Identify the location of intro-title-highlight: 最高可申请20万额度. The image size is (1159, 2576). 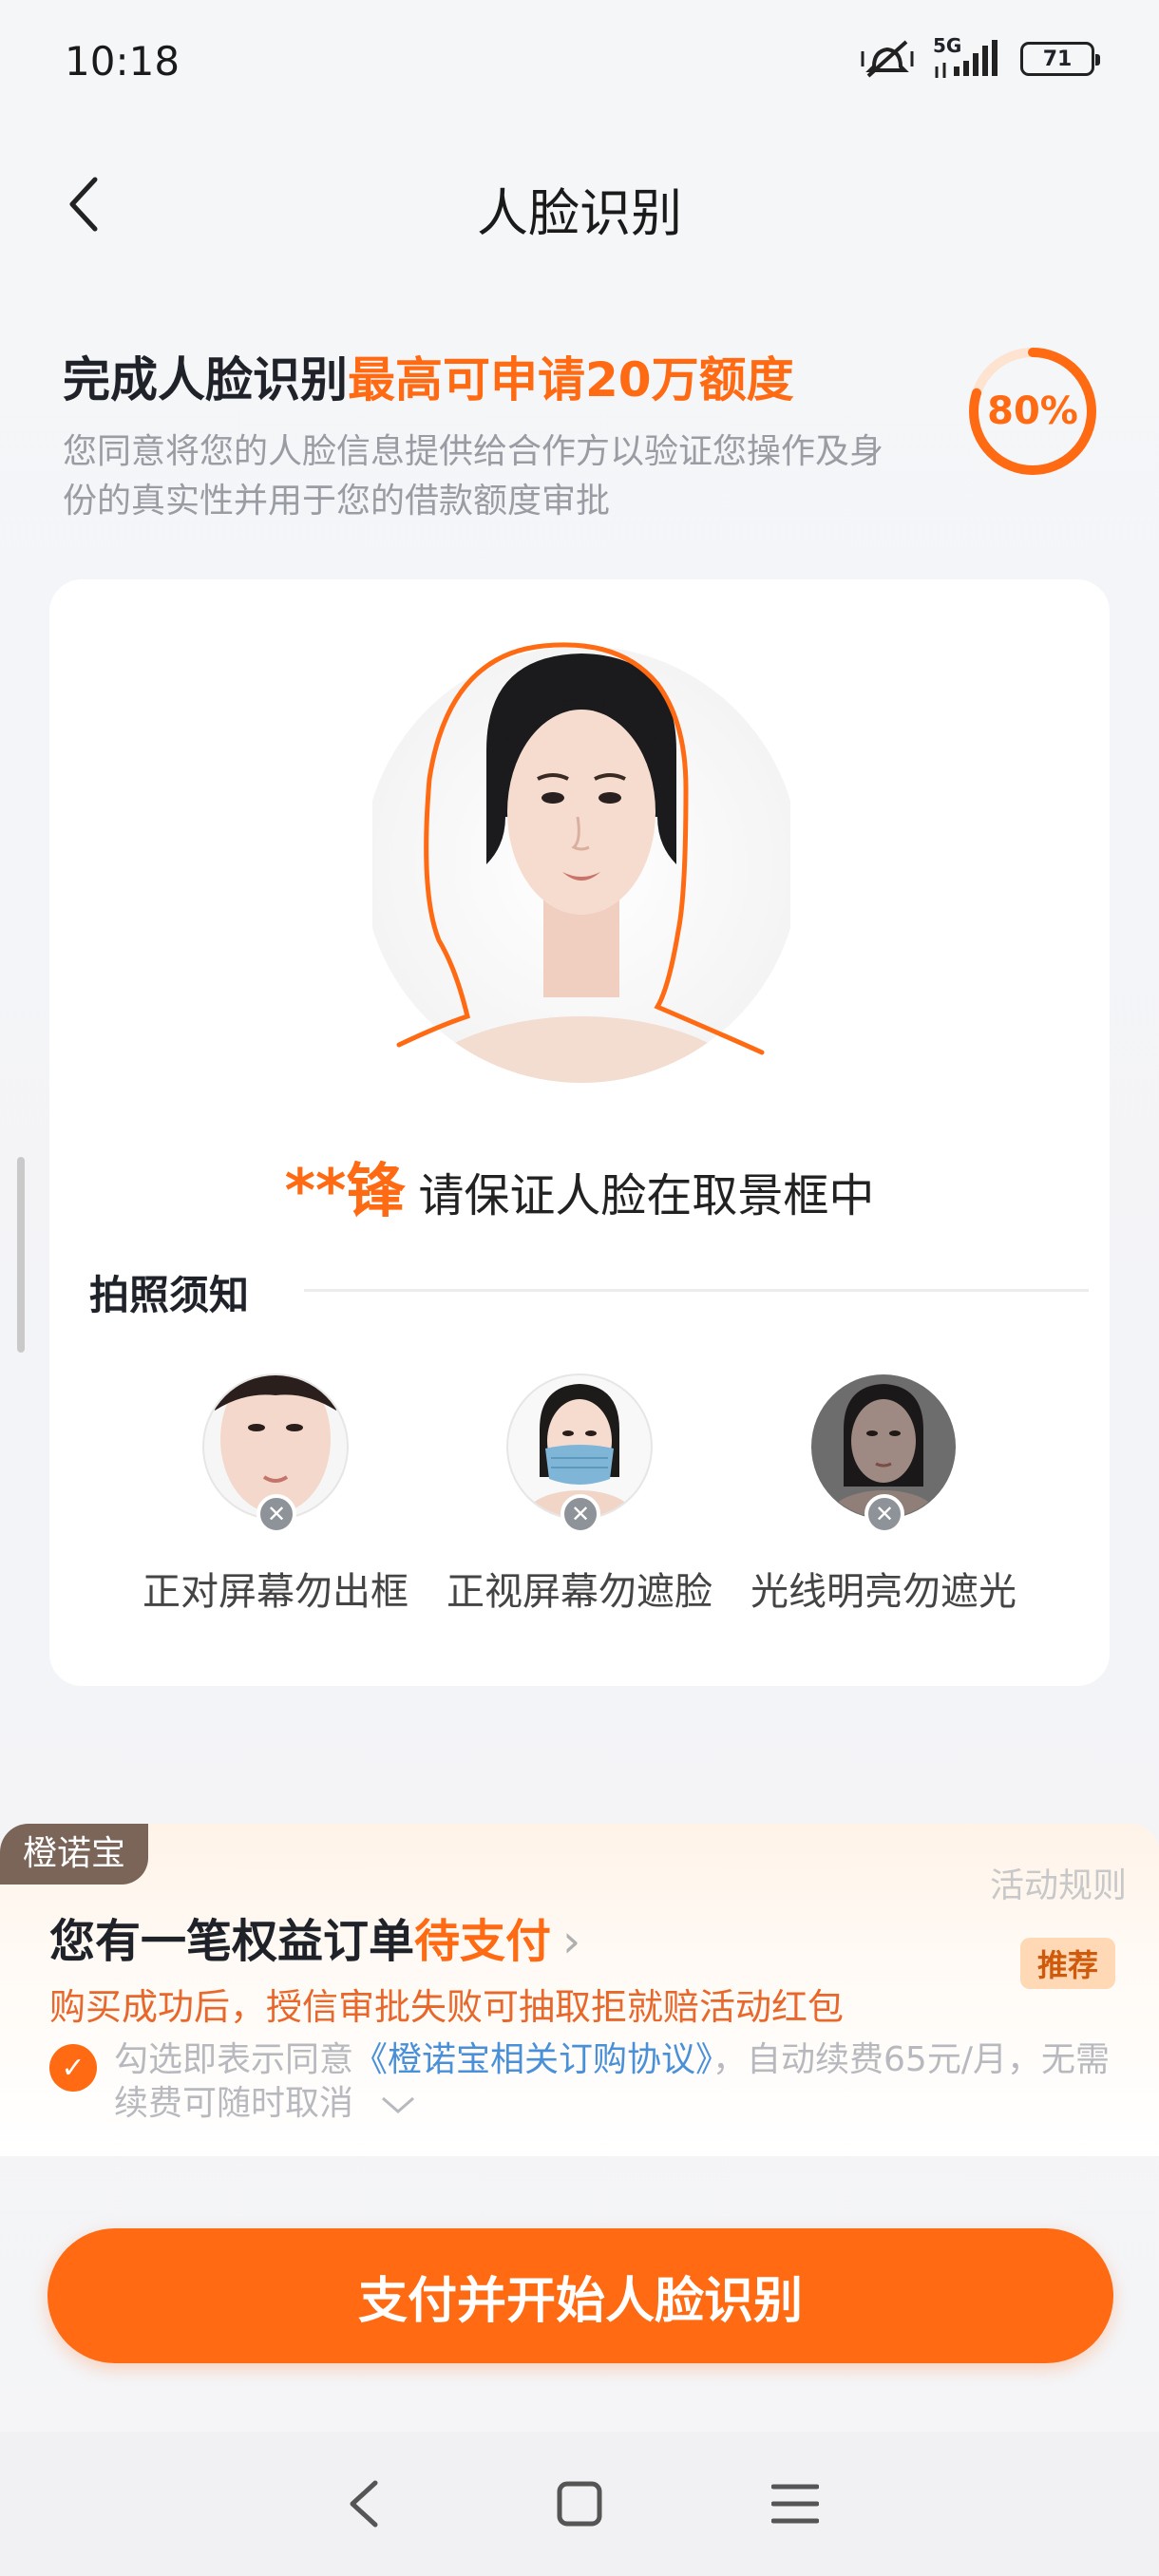
(571, 379).